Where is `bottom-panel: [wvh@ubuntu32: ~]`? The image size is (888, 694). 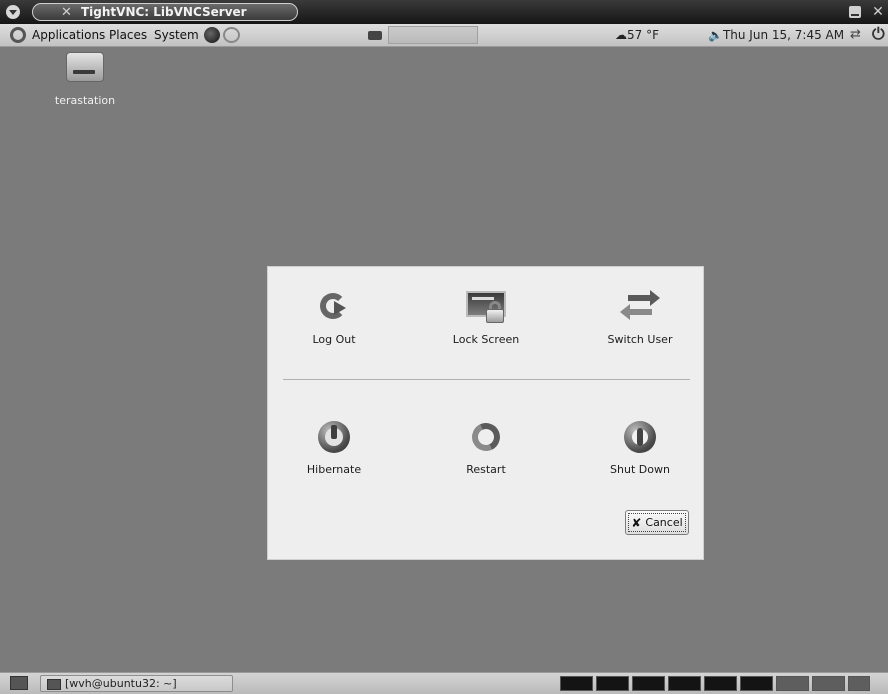
bottom-panel: [wvh@ubuntu32: ~] is located at coordinates (444, 683).